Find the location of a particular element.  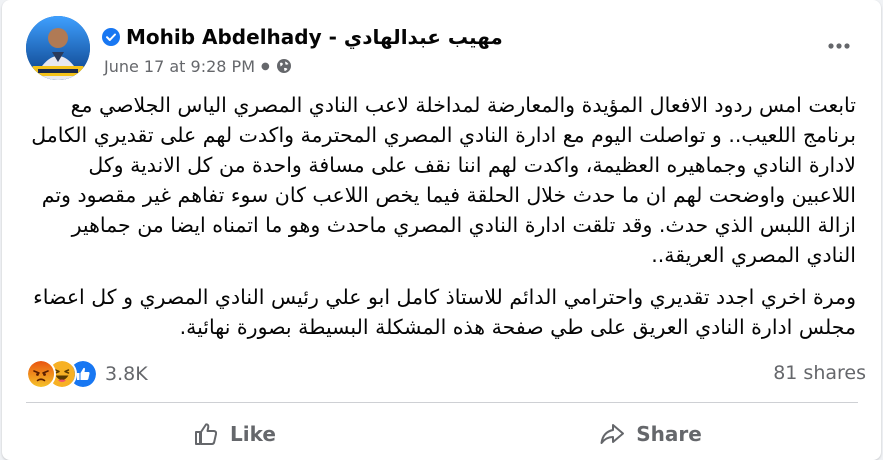

like-button: Like is located at coordinates (234, 434).